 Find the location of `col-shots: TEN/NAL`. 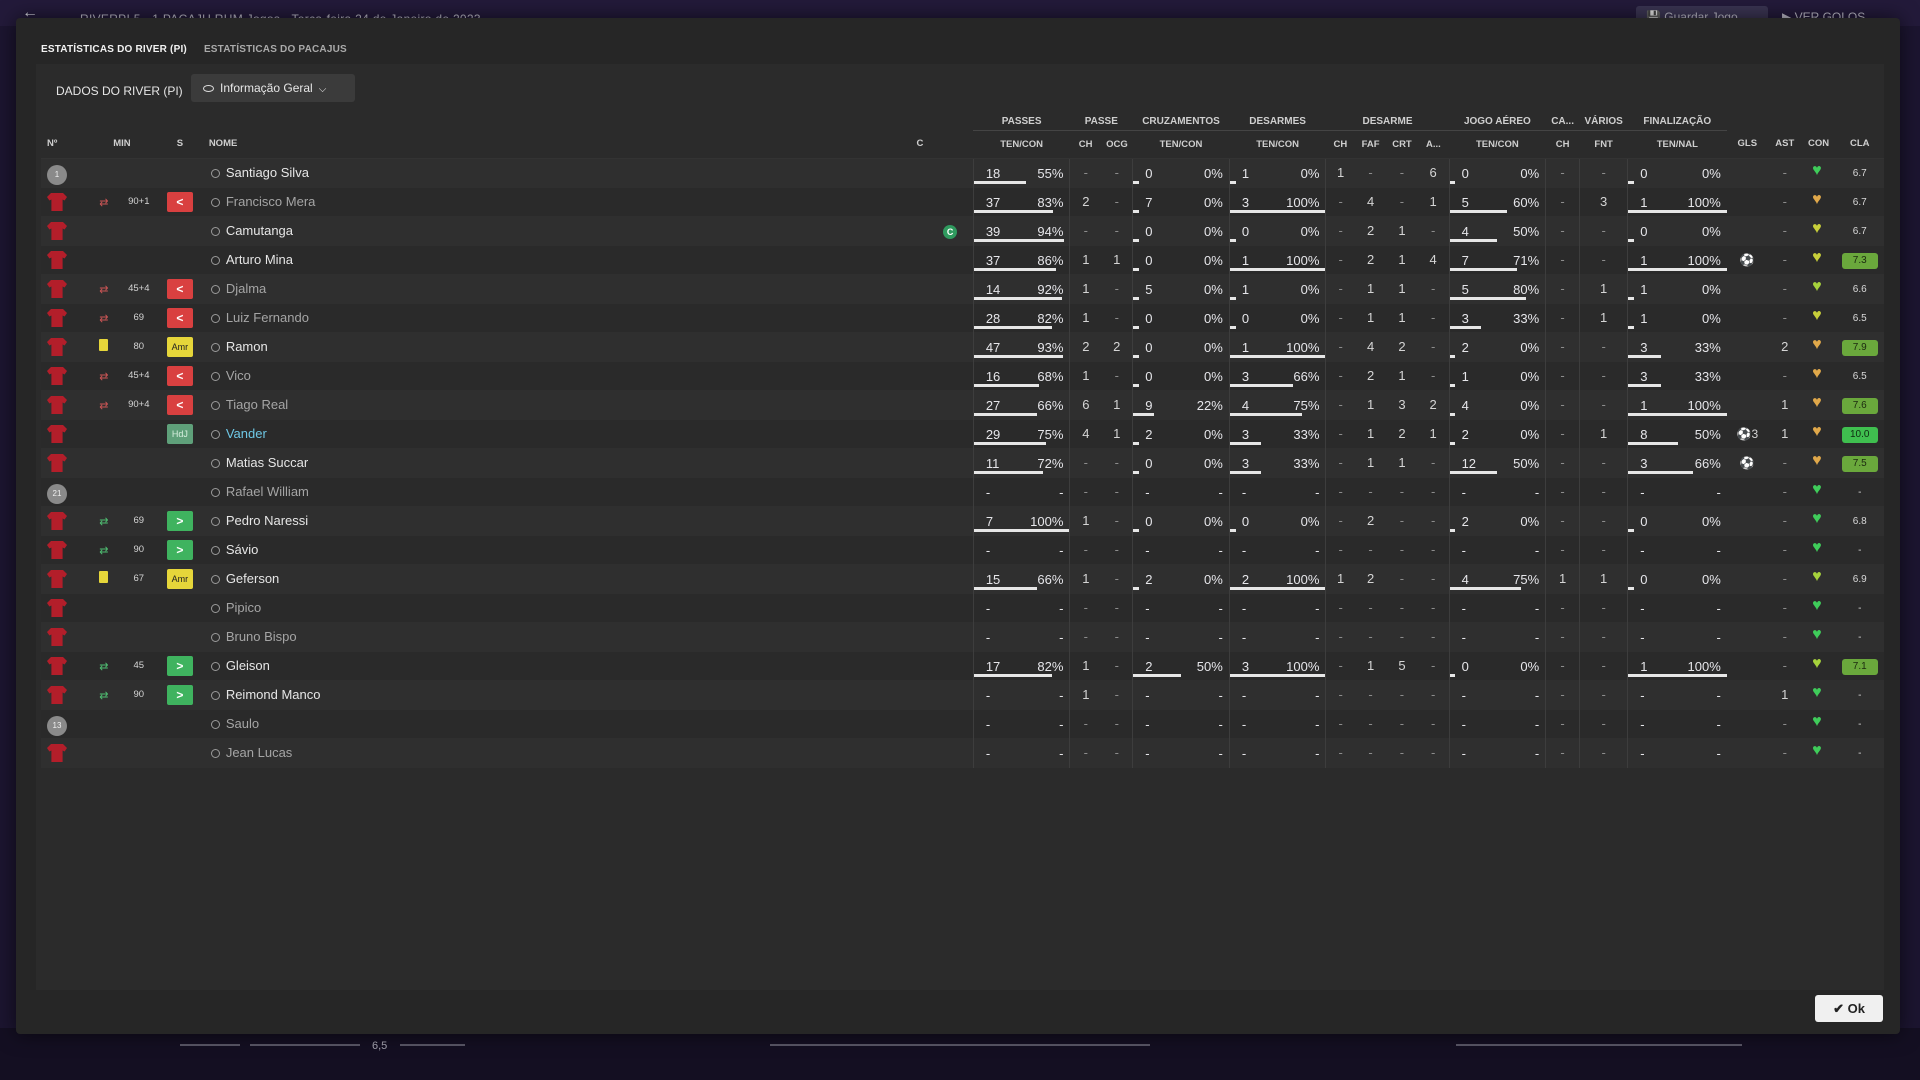

col-shots: TEN/NAL is located at coordinates (1677, 144).